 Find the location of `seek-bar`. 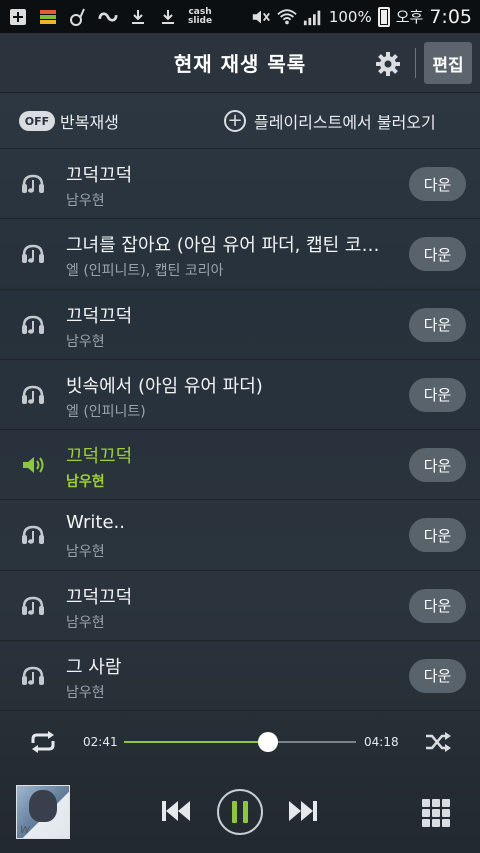

seek-bar is located at coordinates (240, 742).